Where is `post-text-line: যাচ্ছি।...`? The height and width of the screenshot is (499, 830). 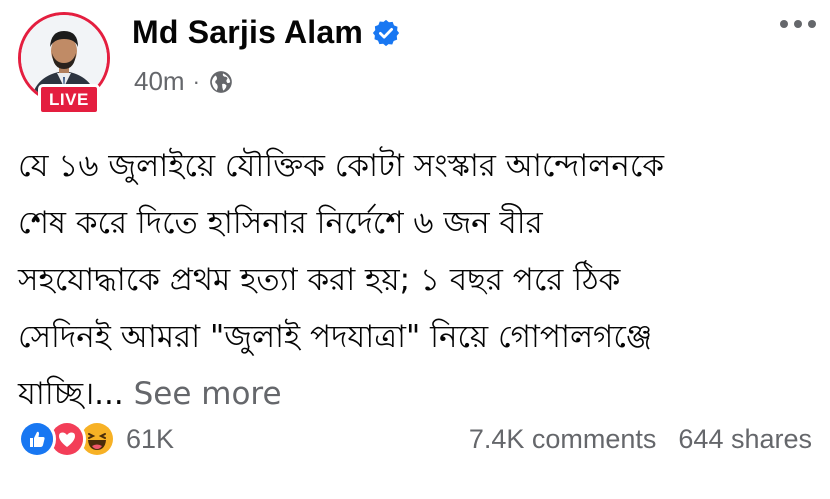
post-text-line: যাচ্ছি।... is located at coordinates (71, 394).